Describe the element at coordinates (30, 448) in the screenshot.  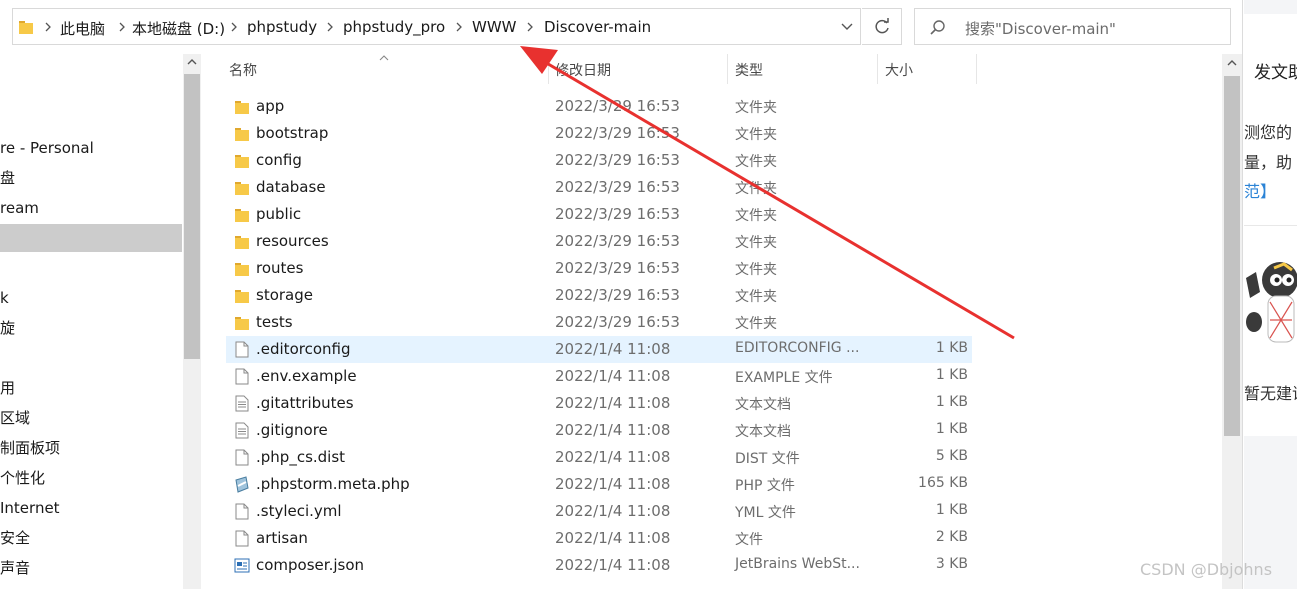
I see `nav-item-label: 制面板项` at that location.